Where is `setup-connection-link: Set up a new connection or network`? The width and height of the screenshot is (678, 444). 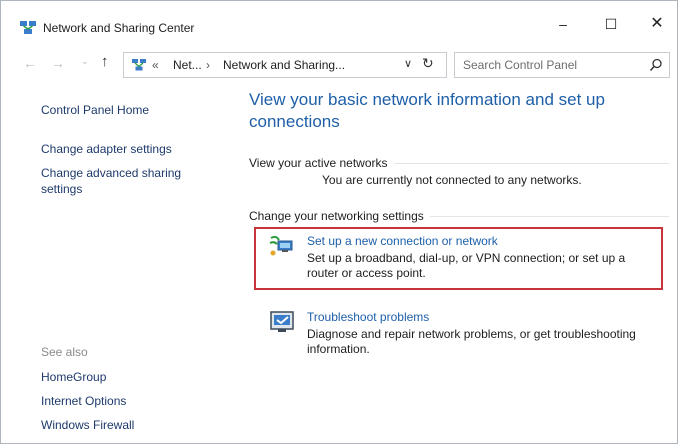 setup-connection-link: Set up a new connection or network is located at coordinates (402, 241).